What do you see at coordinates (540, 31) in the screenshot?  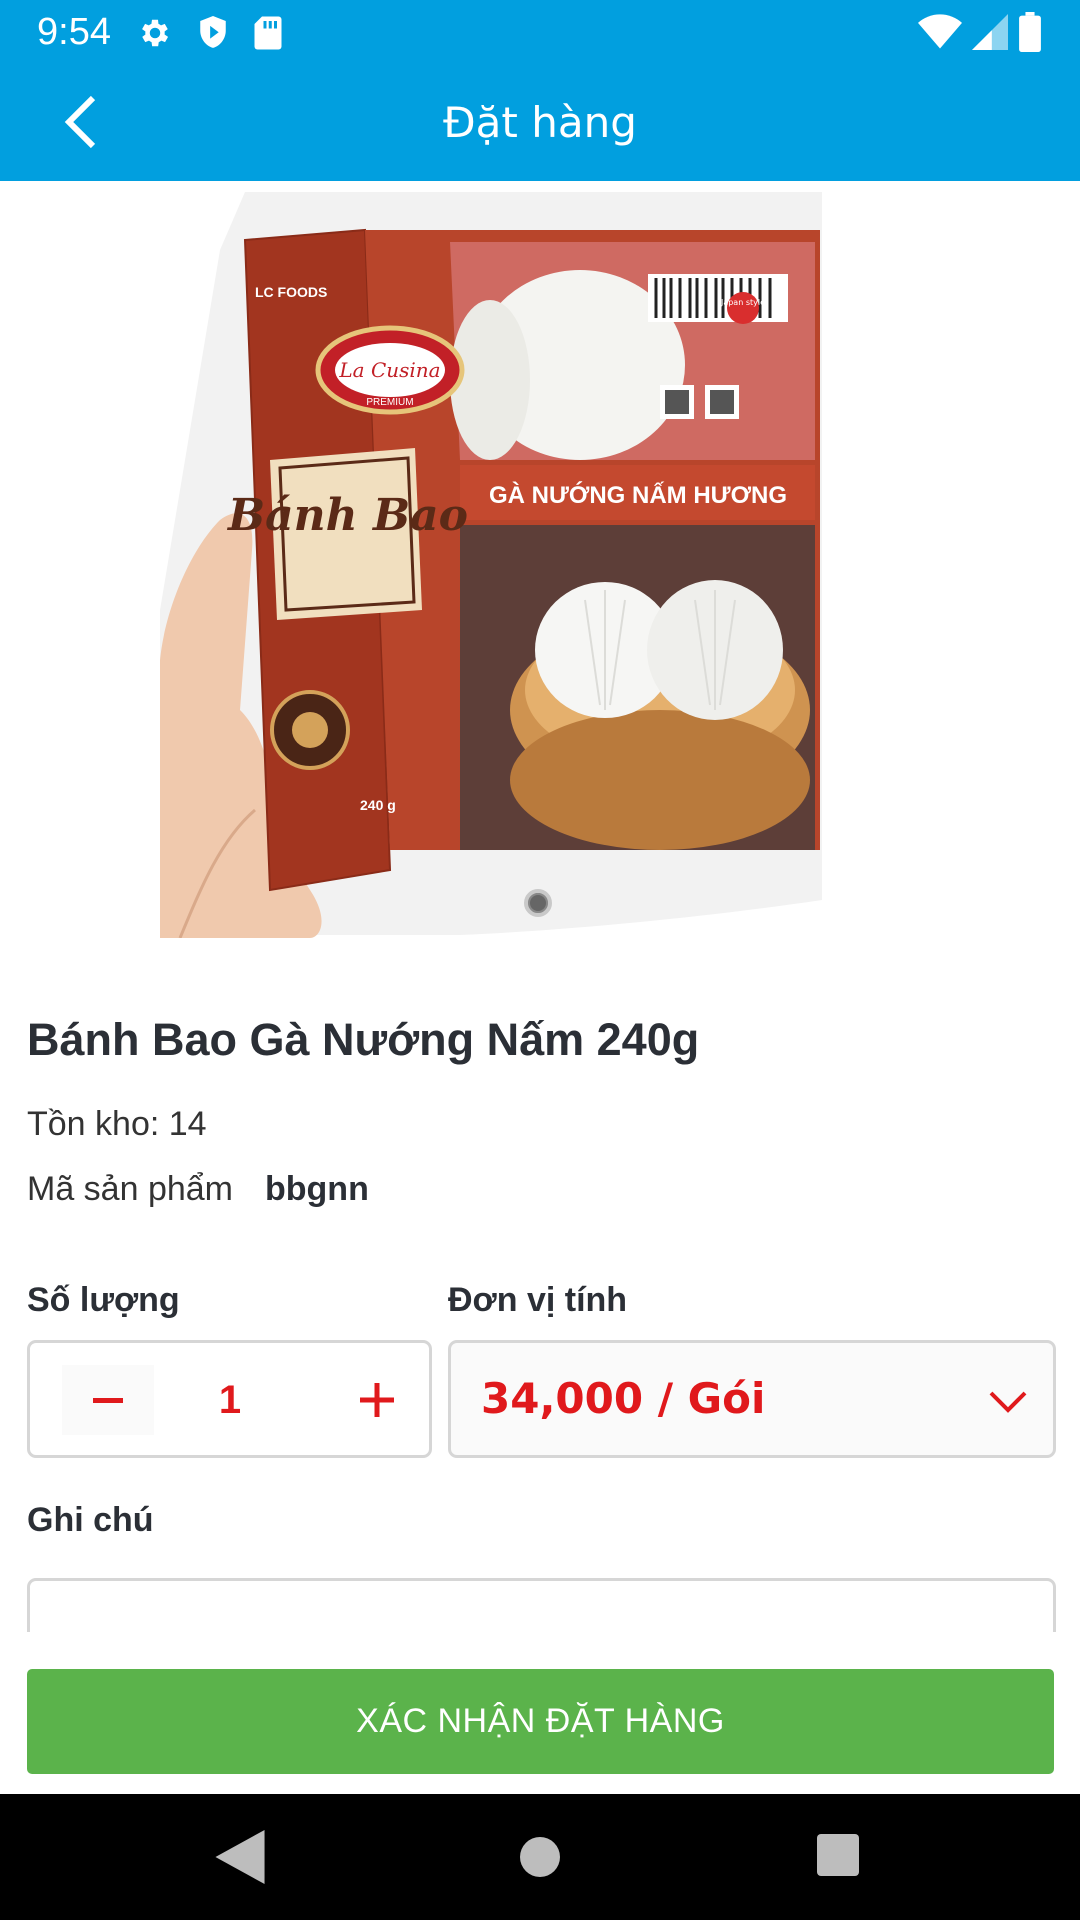 I see `status-bar: 9:54` at bounding box center [540, 31].